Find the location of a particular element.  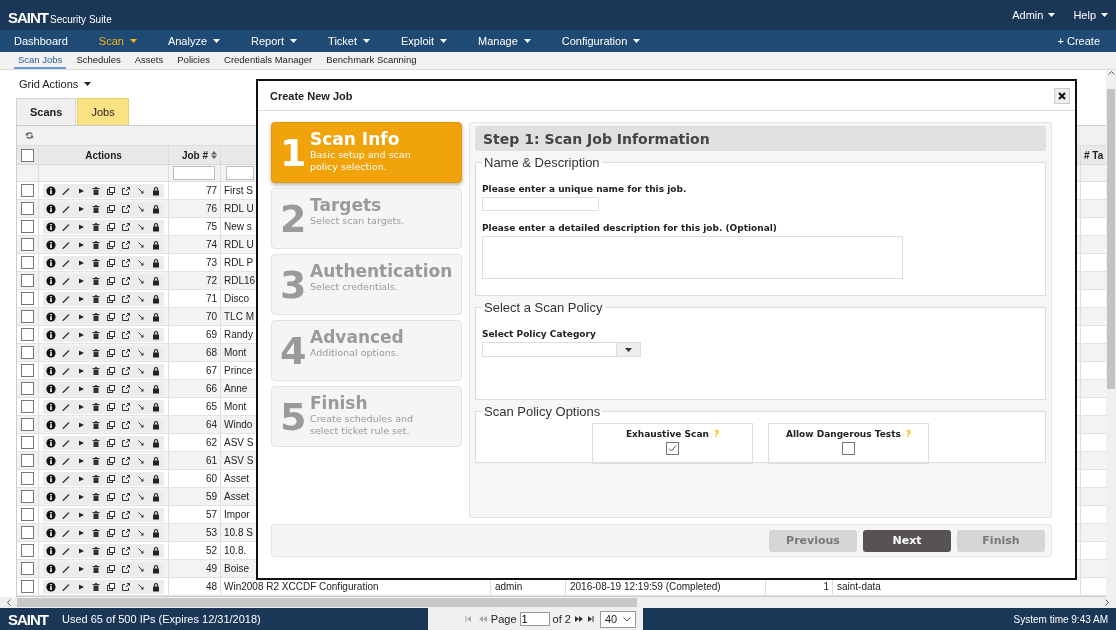

nav-item: Analyze is located at coordinates (194, 41).